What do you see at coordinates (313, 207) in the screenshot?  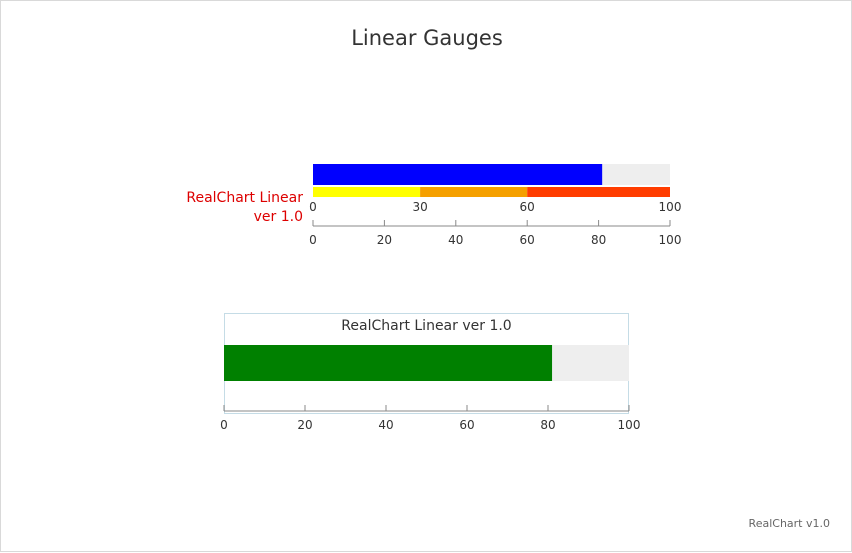 I see `gauge-1-band-label-0: 0` at bounding box center [313, 207].